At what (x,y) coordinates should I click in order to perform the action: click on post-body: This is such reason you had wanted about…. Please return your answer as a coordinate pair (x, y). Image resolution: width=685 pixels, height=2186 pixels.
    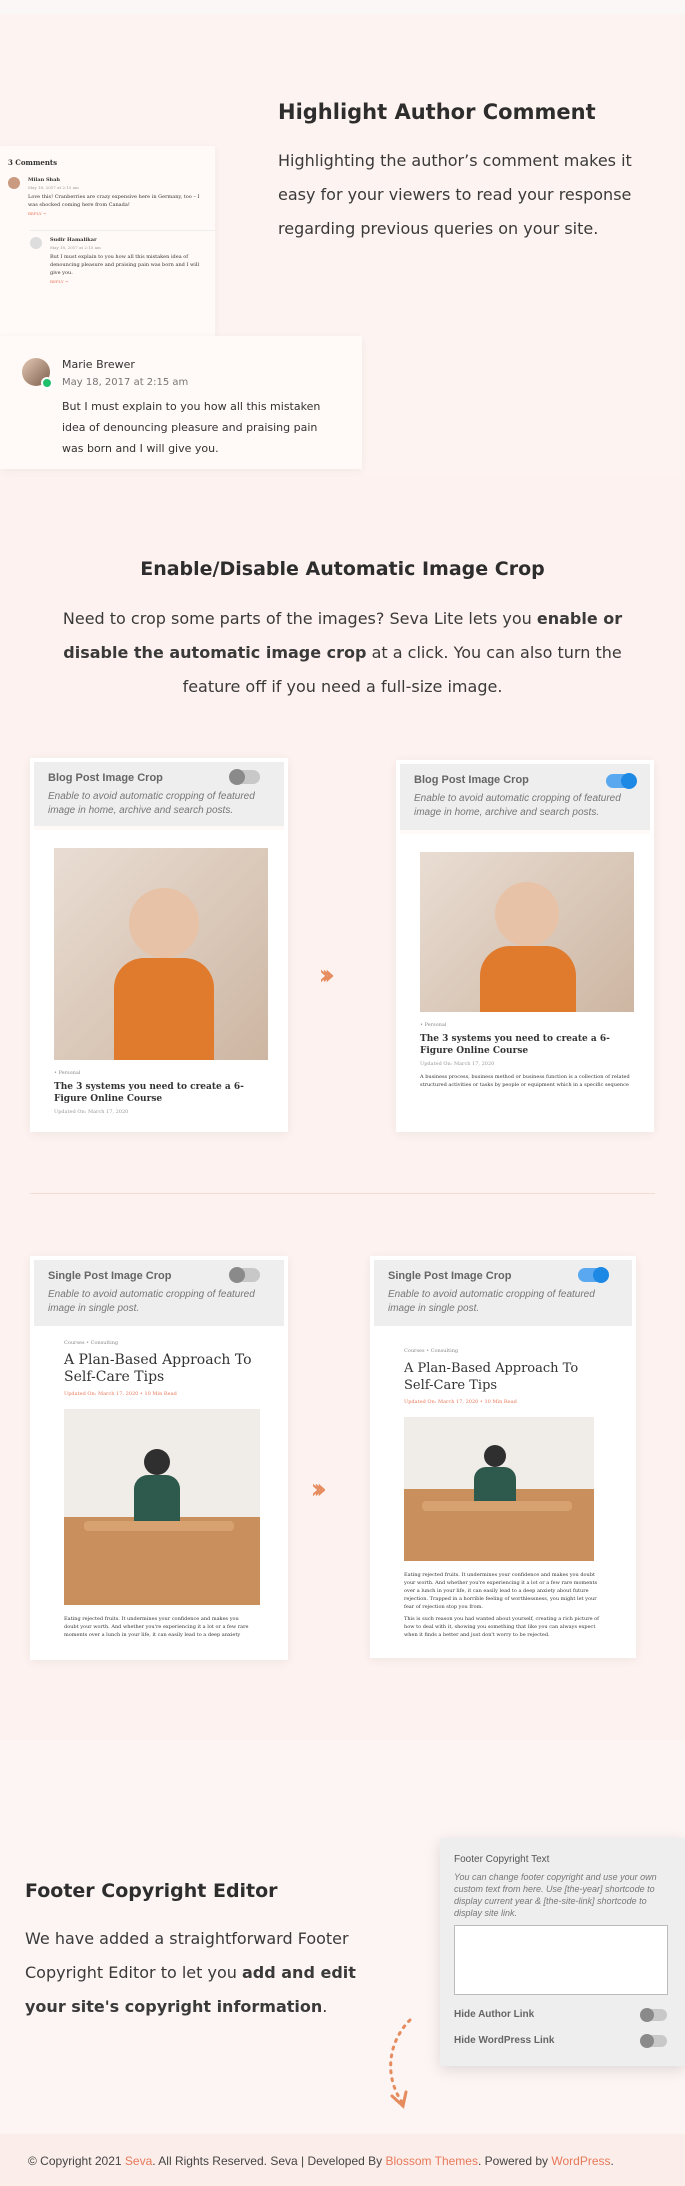
    Looking at the image, I should click on (502, 1627).